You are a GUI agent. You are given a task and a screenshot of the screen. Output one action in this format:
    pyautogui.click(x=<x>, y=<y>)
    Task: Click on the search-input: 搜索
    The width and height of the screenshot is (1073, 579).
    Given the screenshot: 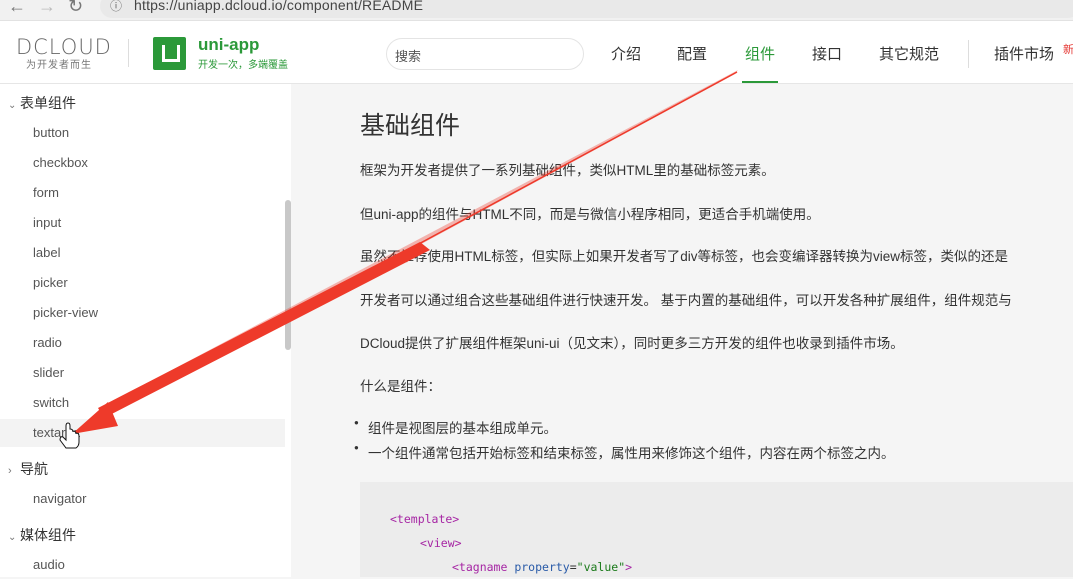 What is the action you would take?
    pyautogui.click(x=485, y=54)
    